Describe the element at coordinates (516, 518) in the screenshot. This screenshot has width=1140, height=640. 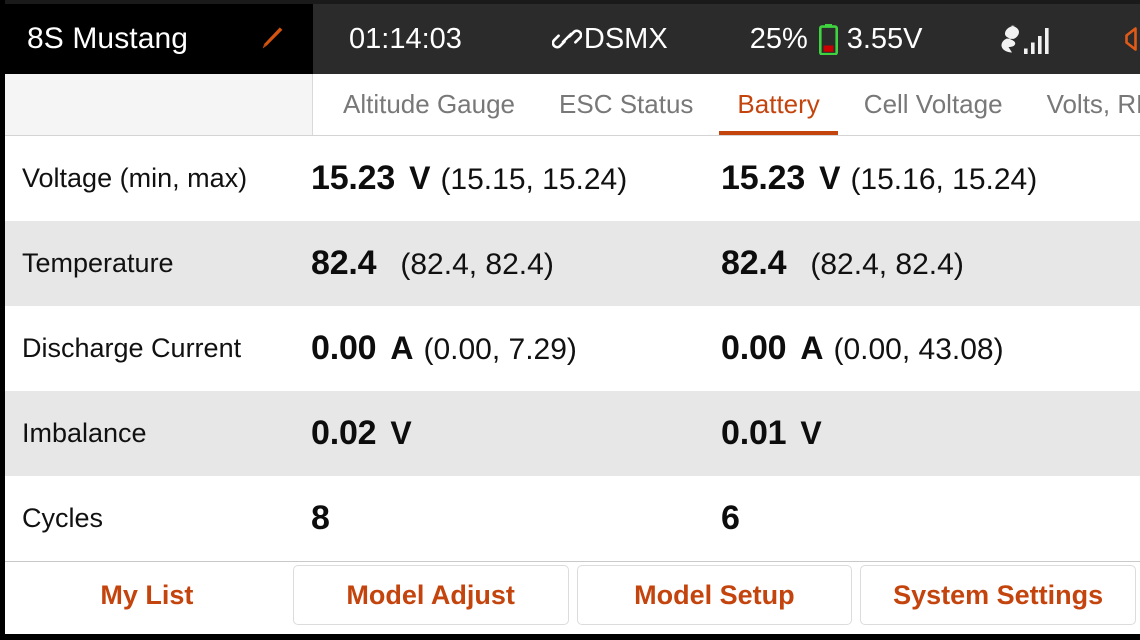
I see `battery-1-cell: 8` at that location.